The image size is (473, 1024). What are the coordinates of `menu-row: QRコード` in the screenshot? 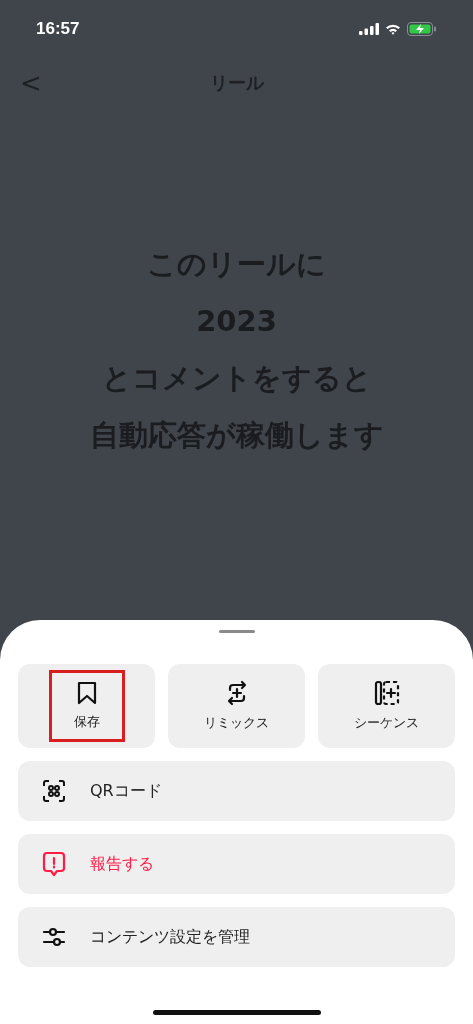 It's located at (236, 791).